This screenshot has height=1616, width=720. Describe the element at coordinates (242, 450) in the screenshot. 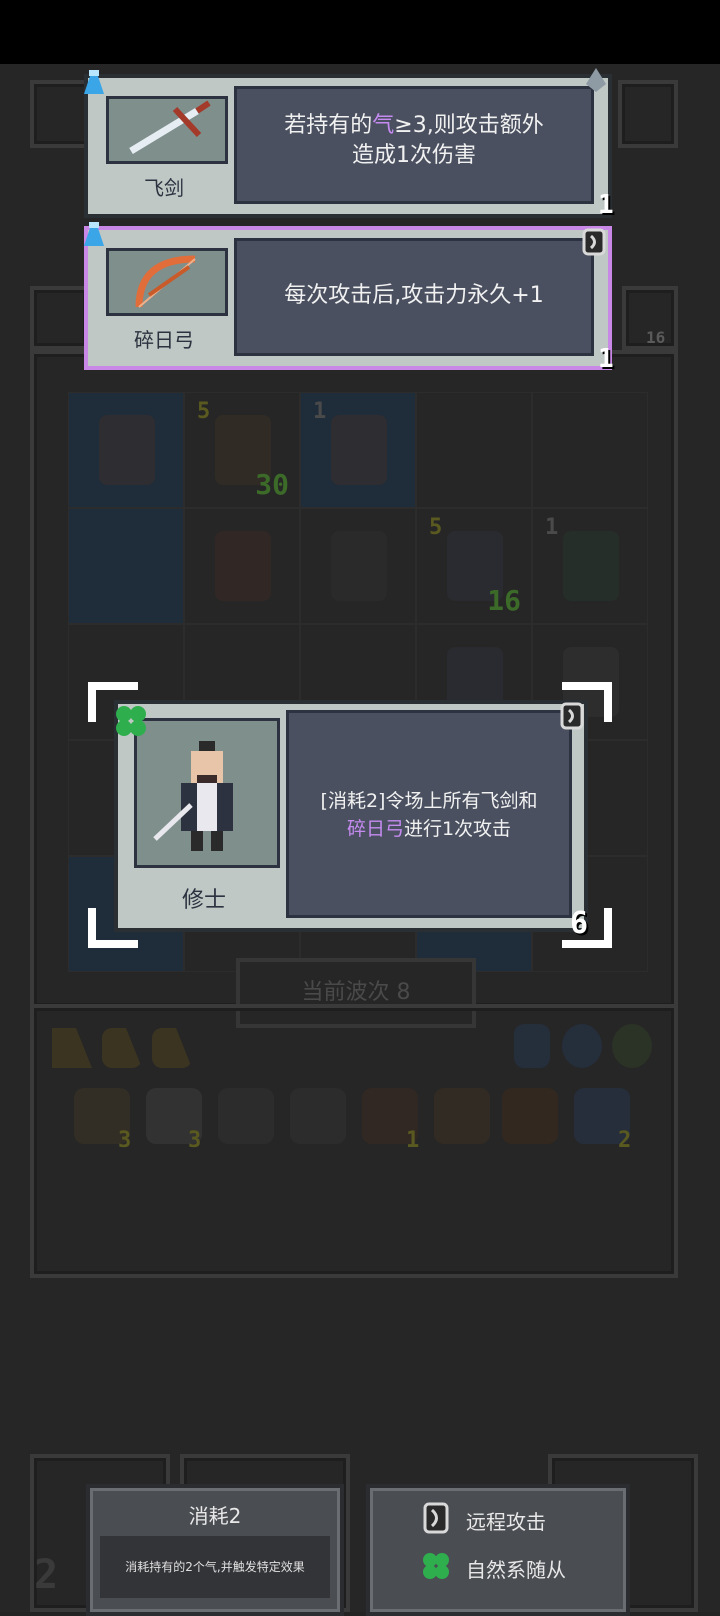

I see `grid-cell: 5 30` at that location.